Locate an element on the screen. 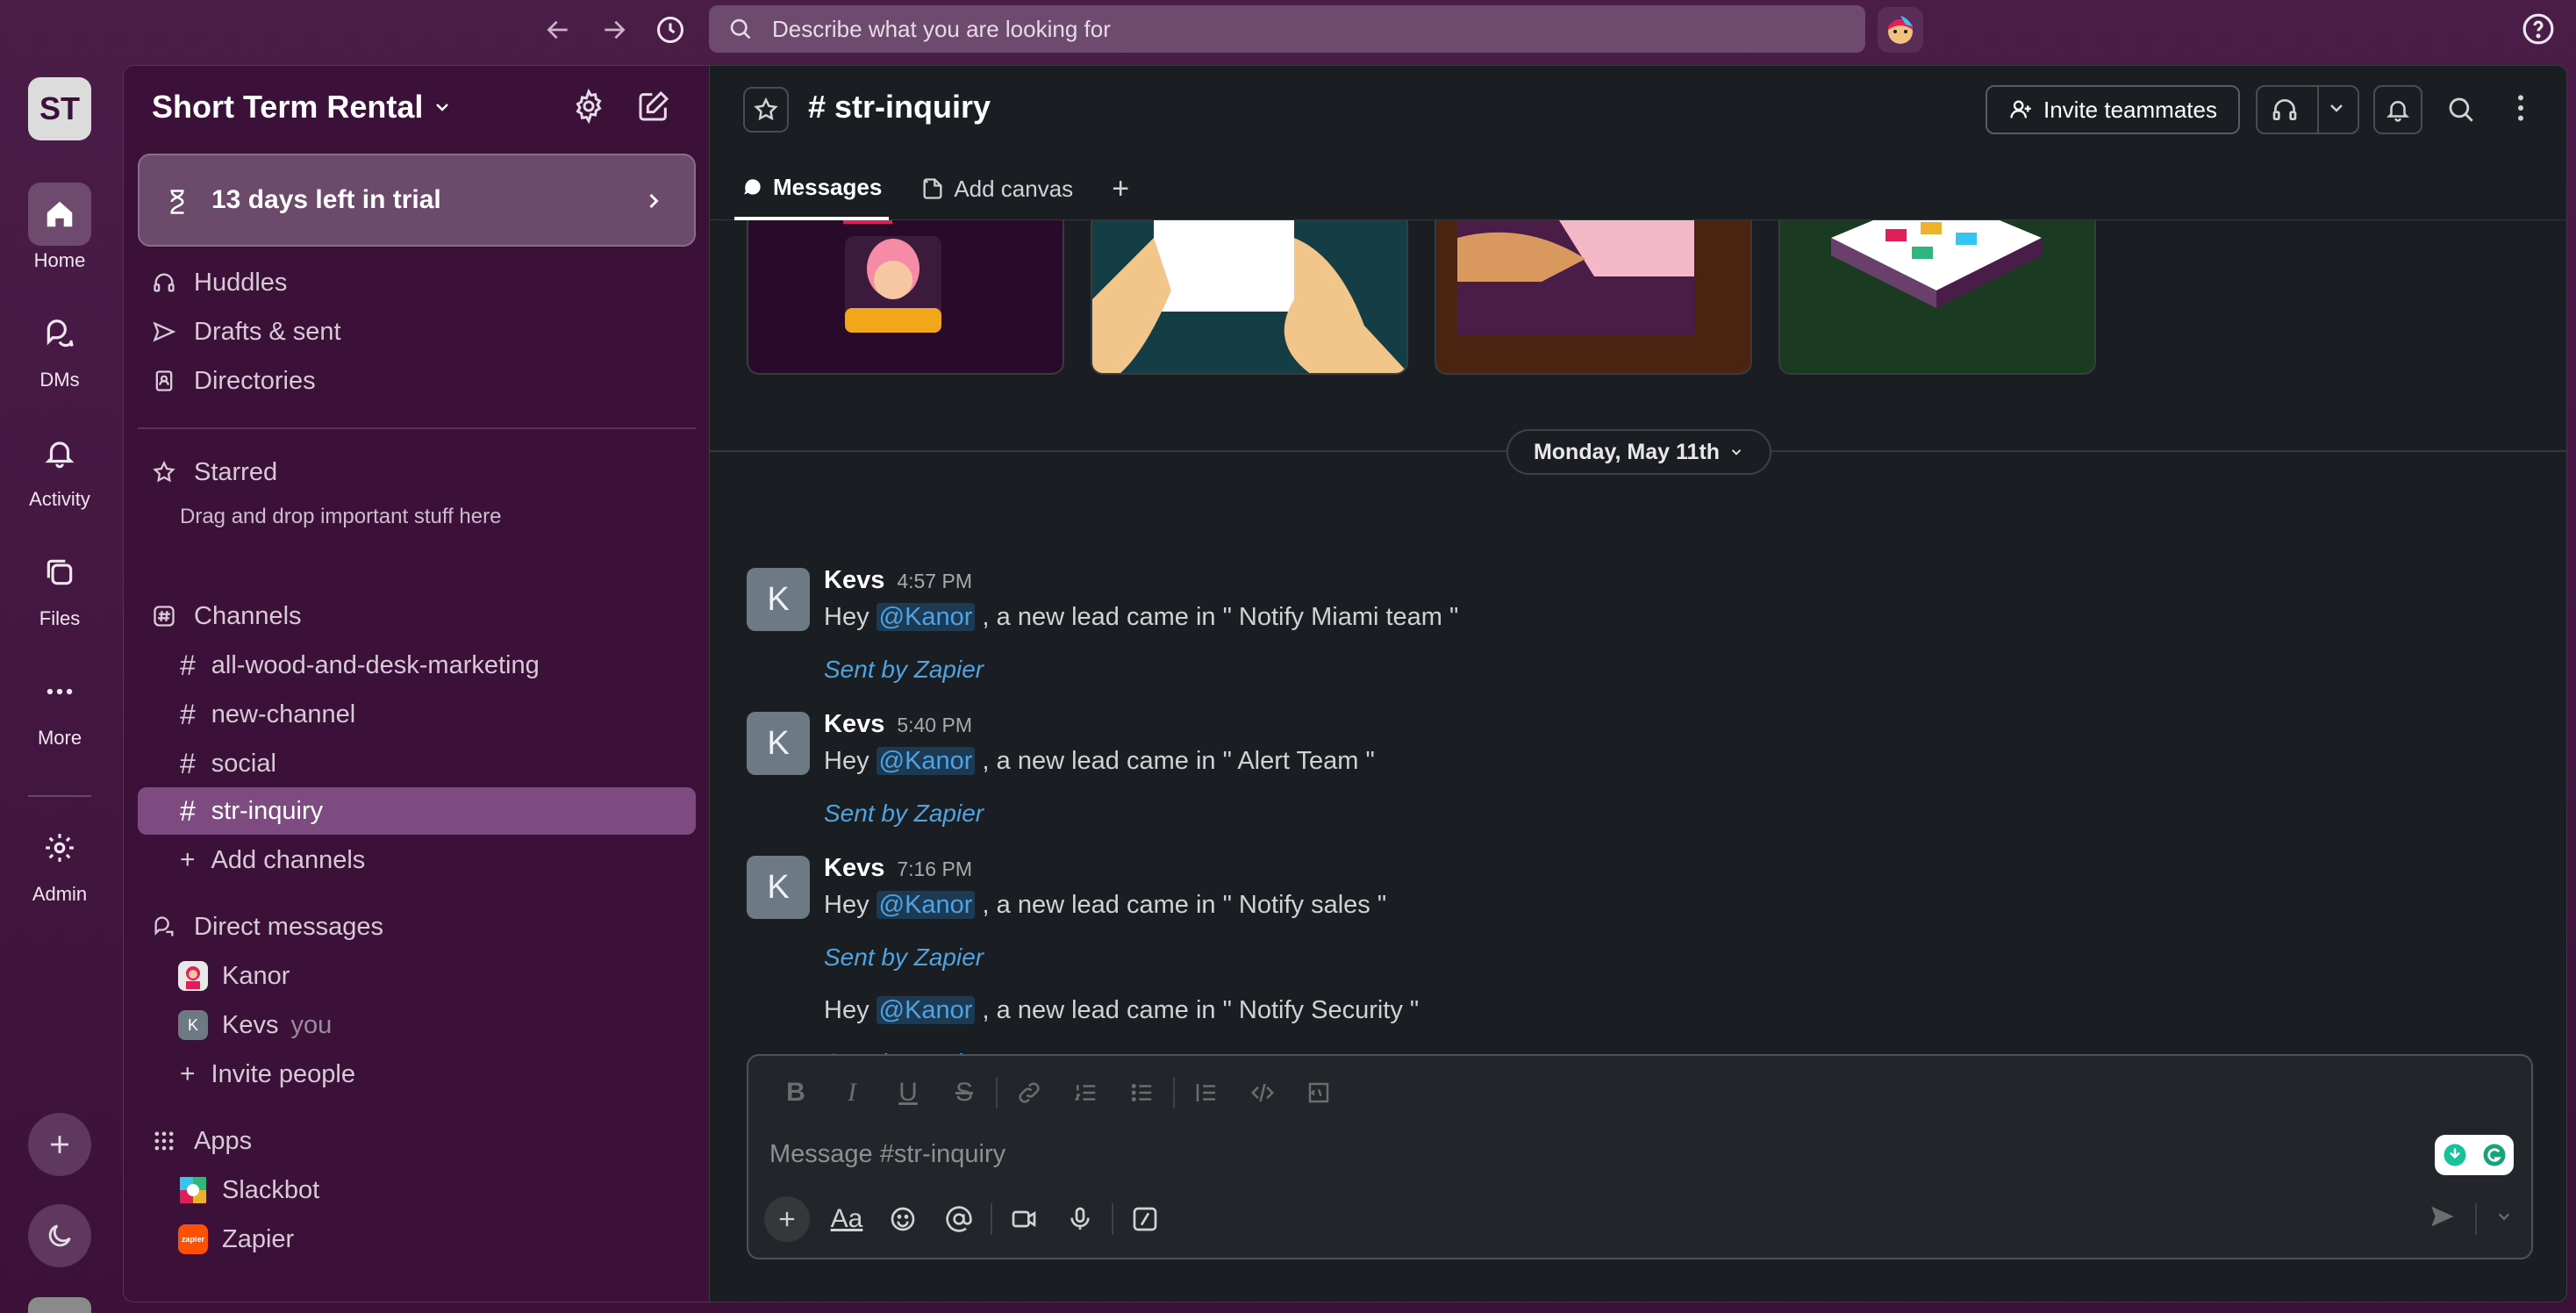 The height and width of the screenshot is (1313, 2576). forward-arrow-icon is located at coordinates (614, 30).